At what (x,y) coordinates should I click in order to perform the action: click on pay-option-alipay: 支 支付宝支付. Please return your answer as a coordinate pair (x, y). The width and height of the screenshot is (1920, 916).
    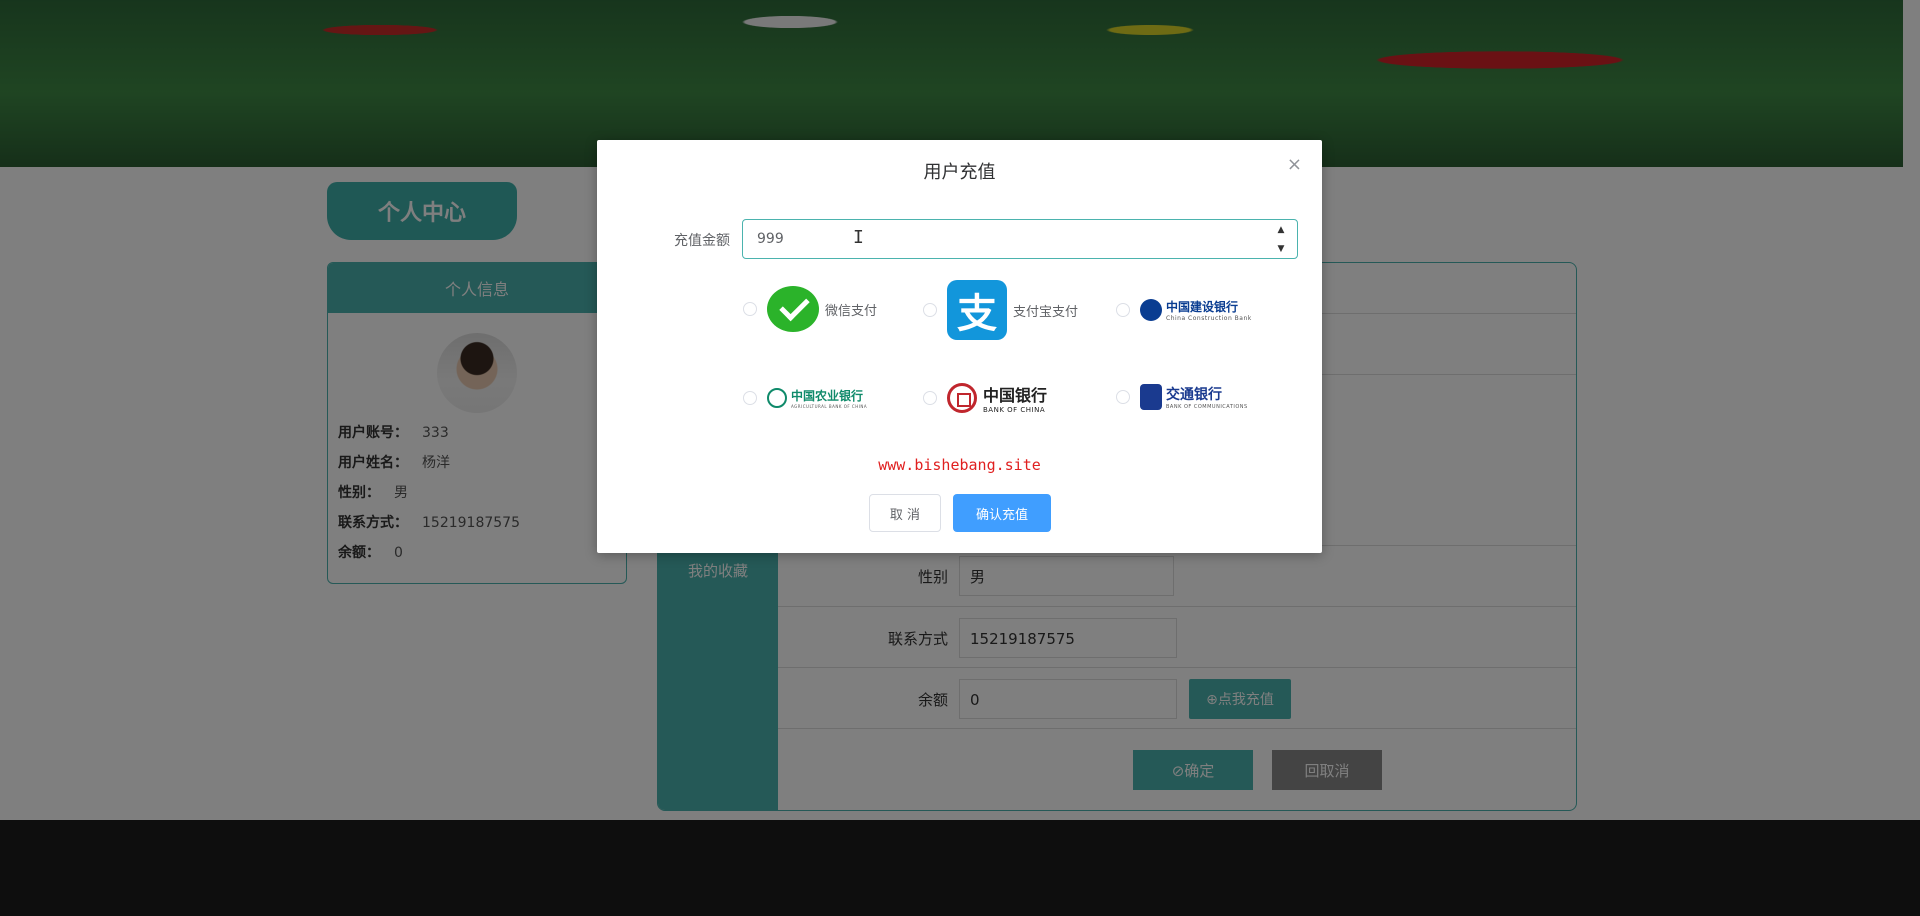
    Looking at the image, I should click on (1000, 310).